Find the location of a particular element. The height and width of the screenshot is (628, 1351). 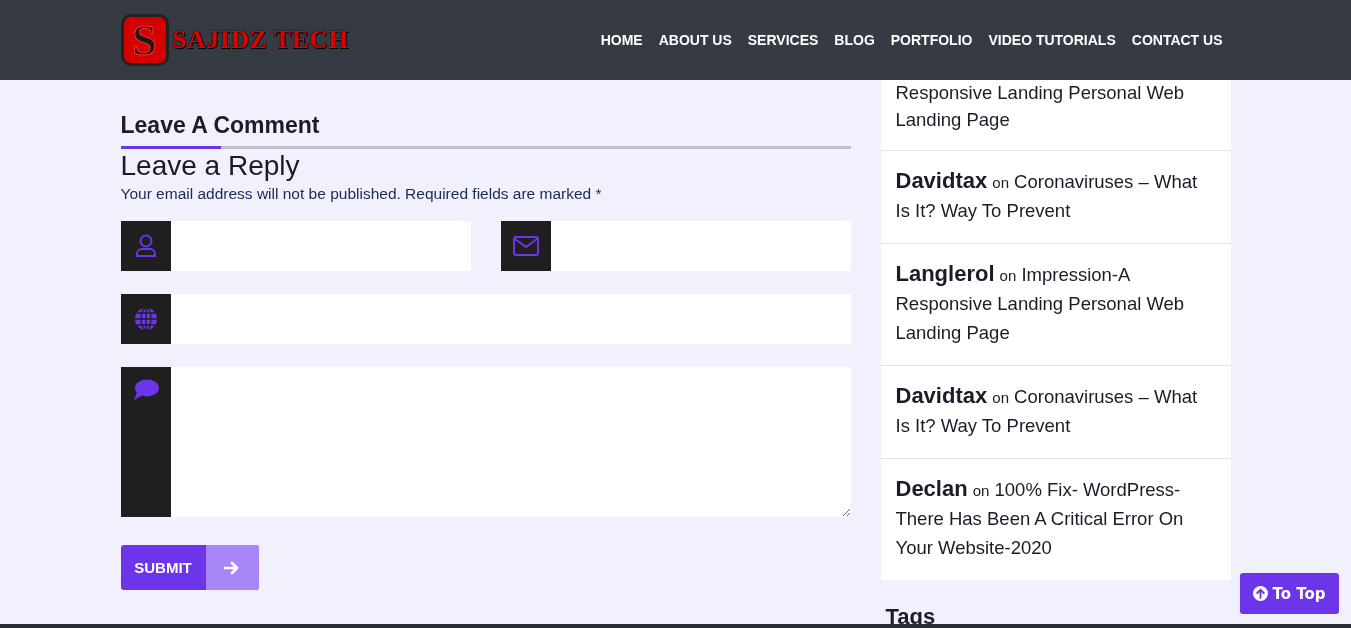

post-link: Responsive Landing Personal Web Landing Page is located at coordinates (1055, 106).